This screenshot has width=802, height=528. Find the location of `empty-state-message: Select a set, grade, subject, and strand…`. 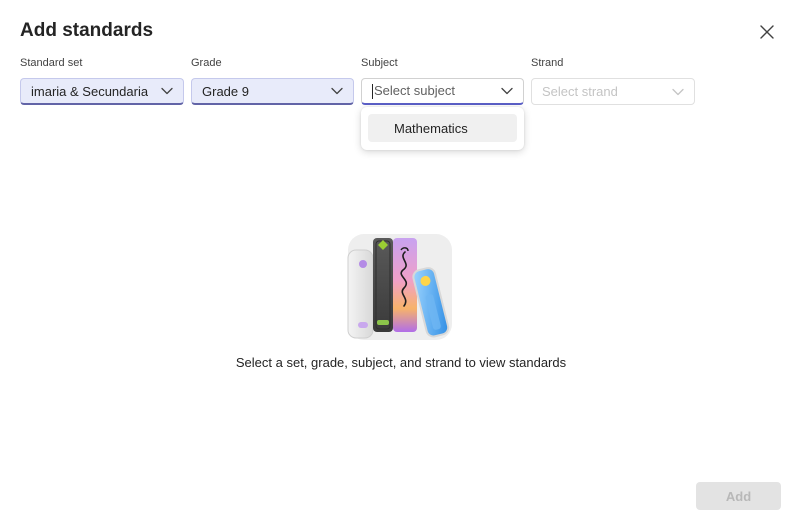

empty-state-message: Select a set, grade, subject, and strand… is located at coordinates (401, 362).